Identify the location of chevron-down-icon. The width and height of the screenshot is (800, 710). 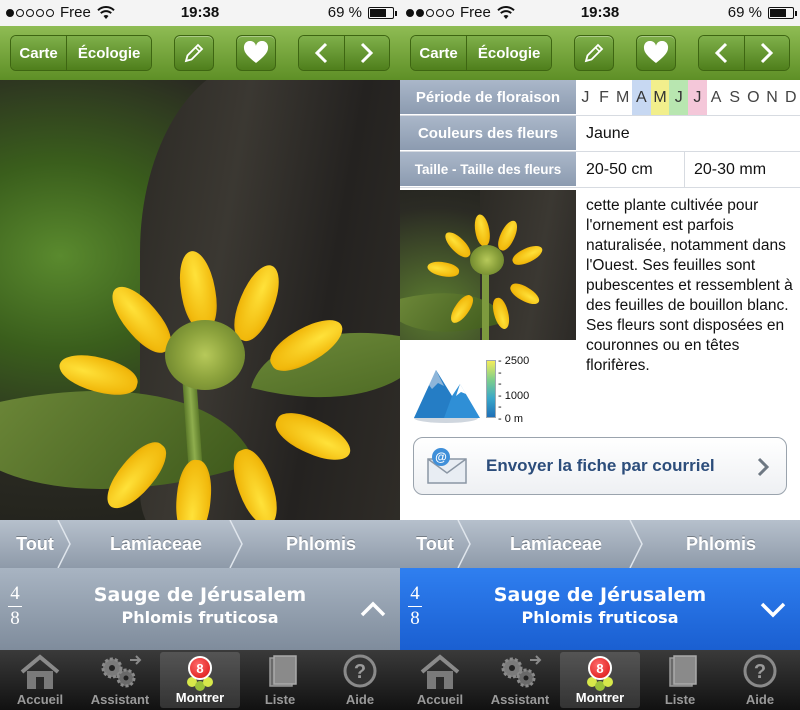
(773, 609).